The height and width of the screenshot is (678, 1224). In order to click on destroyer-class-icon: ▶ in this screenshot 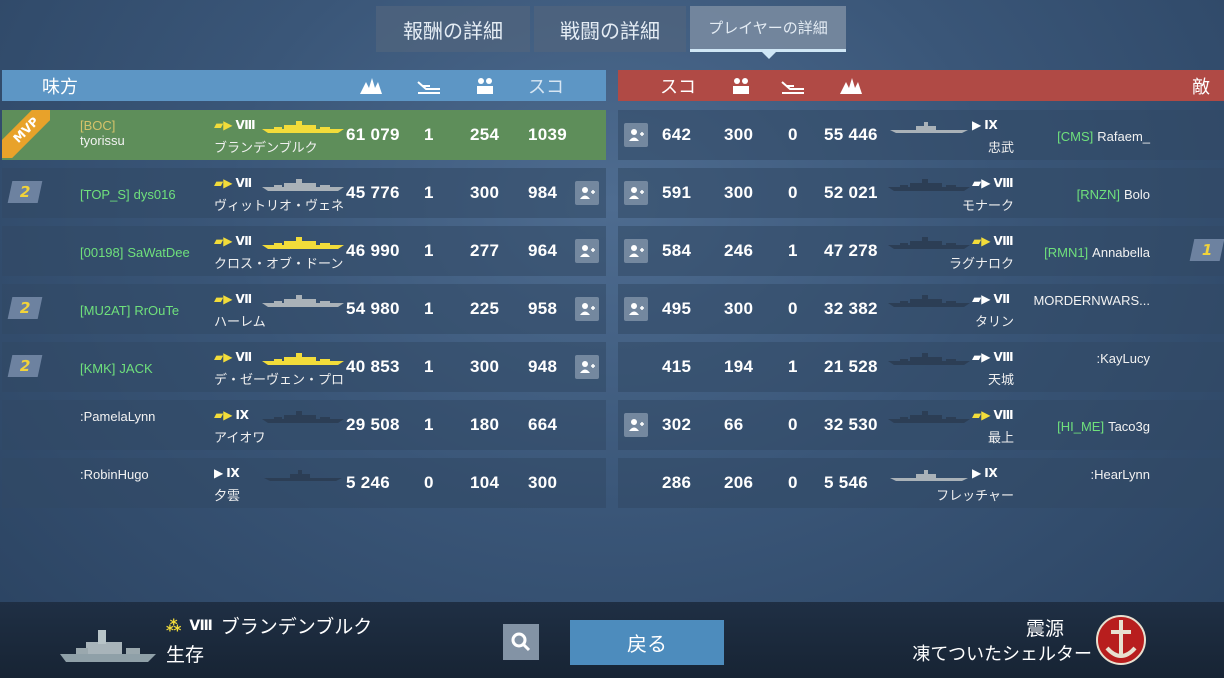, I will do `click(977, 473)`.